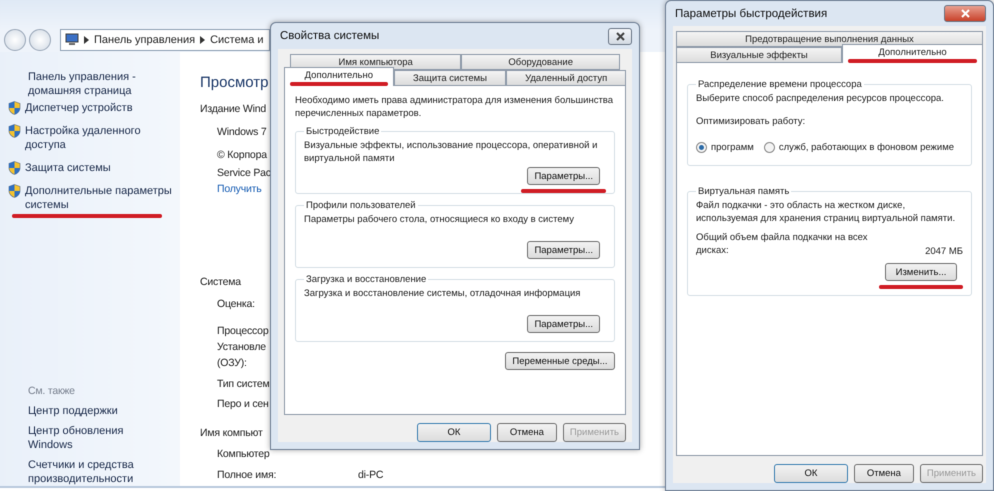 This screenshot has width=994, height=491. Describe the element at coordinates (759, 55) in the screenshot. I see `tab: Визуальные эффекты` at that location.